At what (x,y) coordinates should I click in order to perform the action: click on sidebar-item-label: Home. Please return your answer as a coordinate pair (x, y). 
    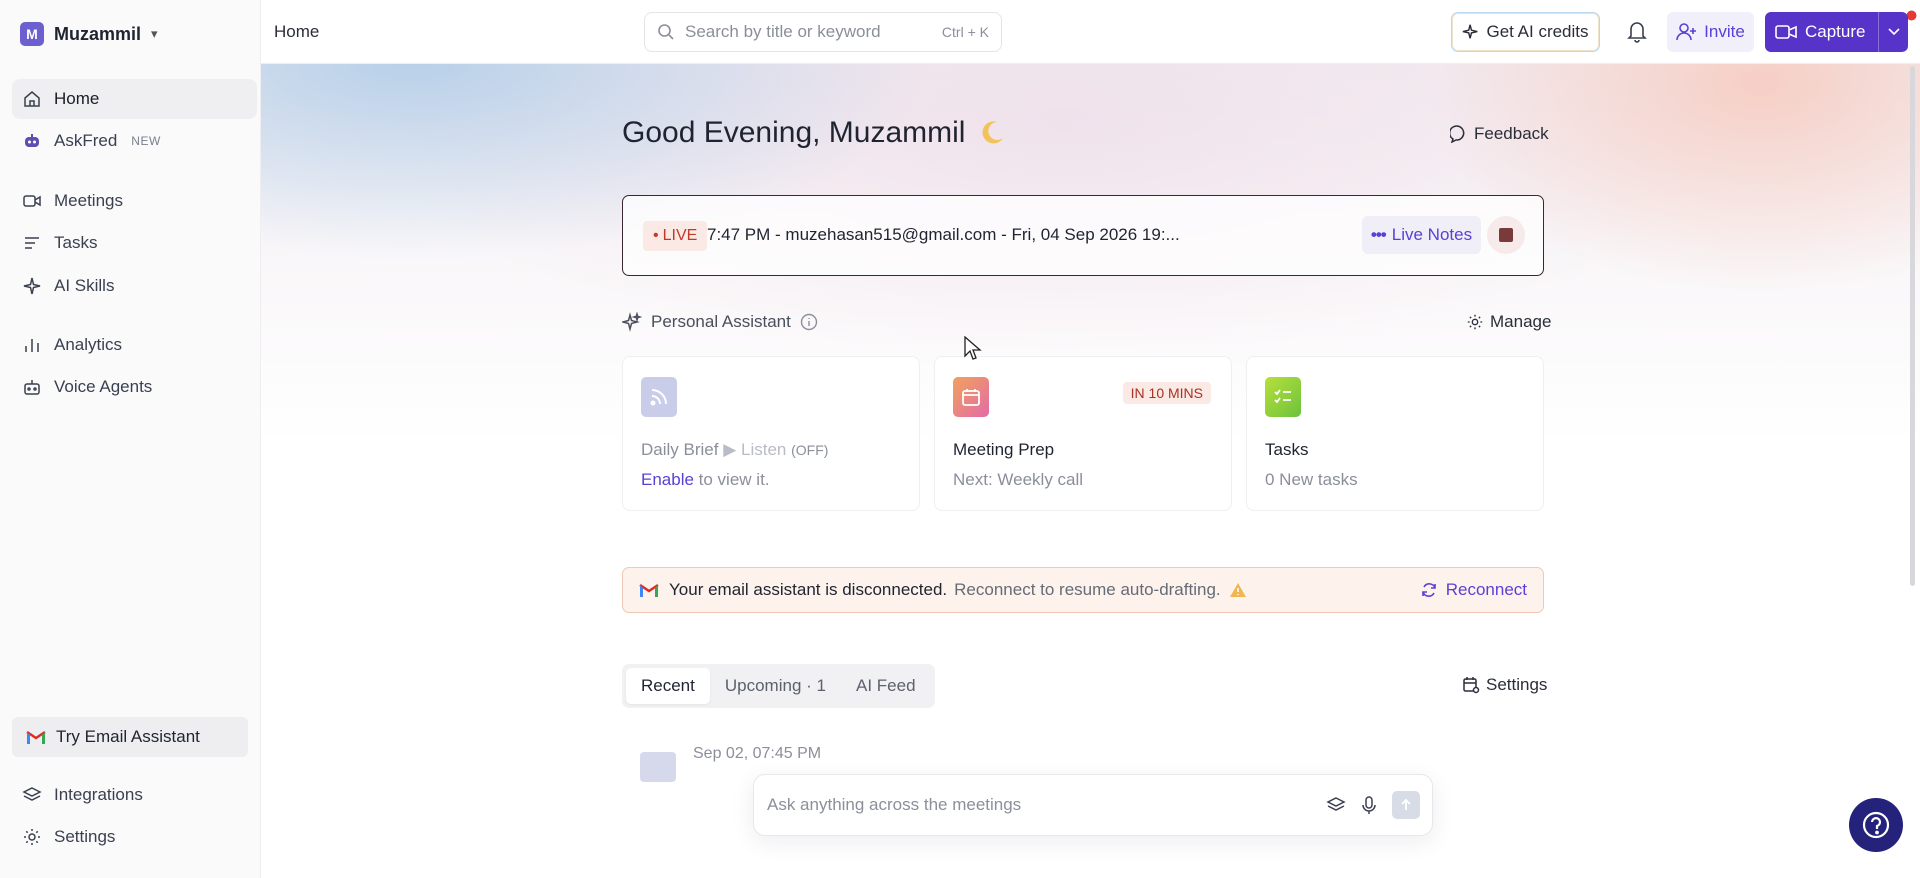
    Looking at the image, I should click on (77, 98).